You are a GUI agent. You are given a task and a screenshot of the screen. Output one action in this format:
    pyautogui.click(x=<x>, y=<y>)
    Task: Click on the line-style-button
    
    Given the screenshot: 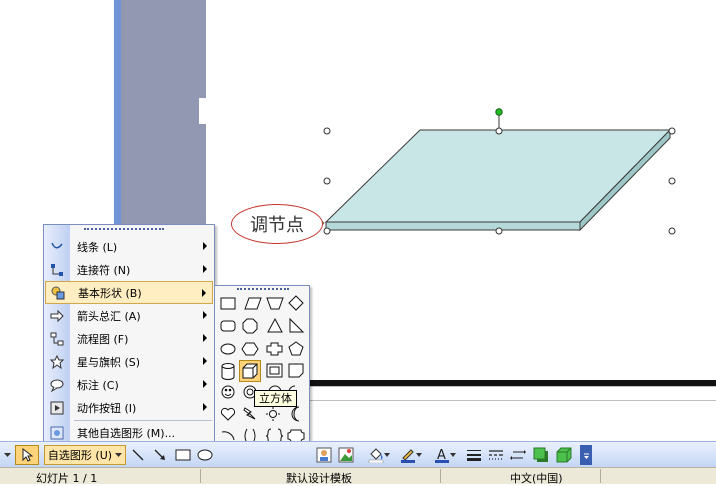 What is the action you would take?
    pyautogui.click(x=474, y=455)
    